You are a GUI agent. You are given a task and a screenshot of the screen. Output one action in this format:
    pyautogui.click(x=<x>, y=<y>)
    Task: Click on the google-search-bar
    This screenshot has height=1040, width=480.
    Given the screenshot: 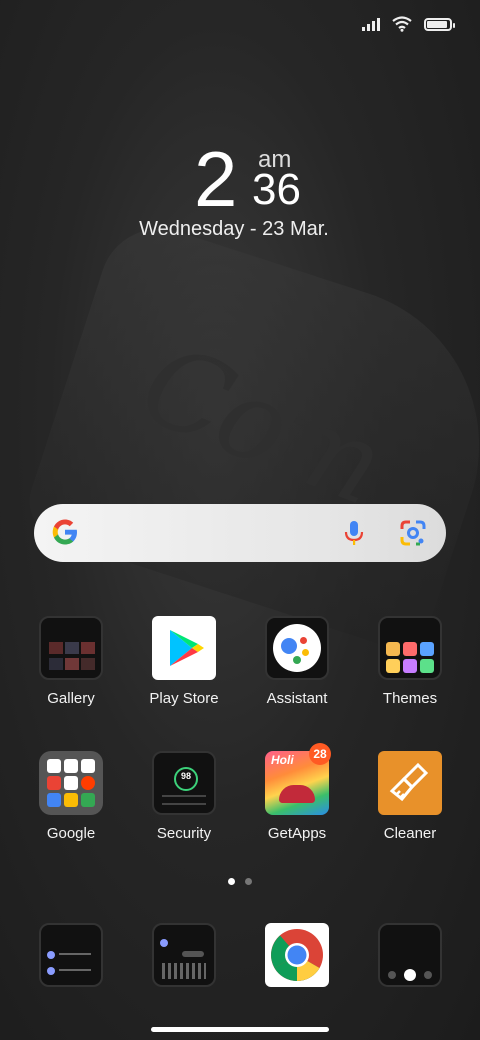 What is the action you would take?
    pyautogui.click(x=240, y=533)
    